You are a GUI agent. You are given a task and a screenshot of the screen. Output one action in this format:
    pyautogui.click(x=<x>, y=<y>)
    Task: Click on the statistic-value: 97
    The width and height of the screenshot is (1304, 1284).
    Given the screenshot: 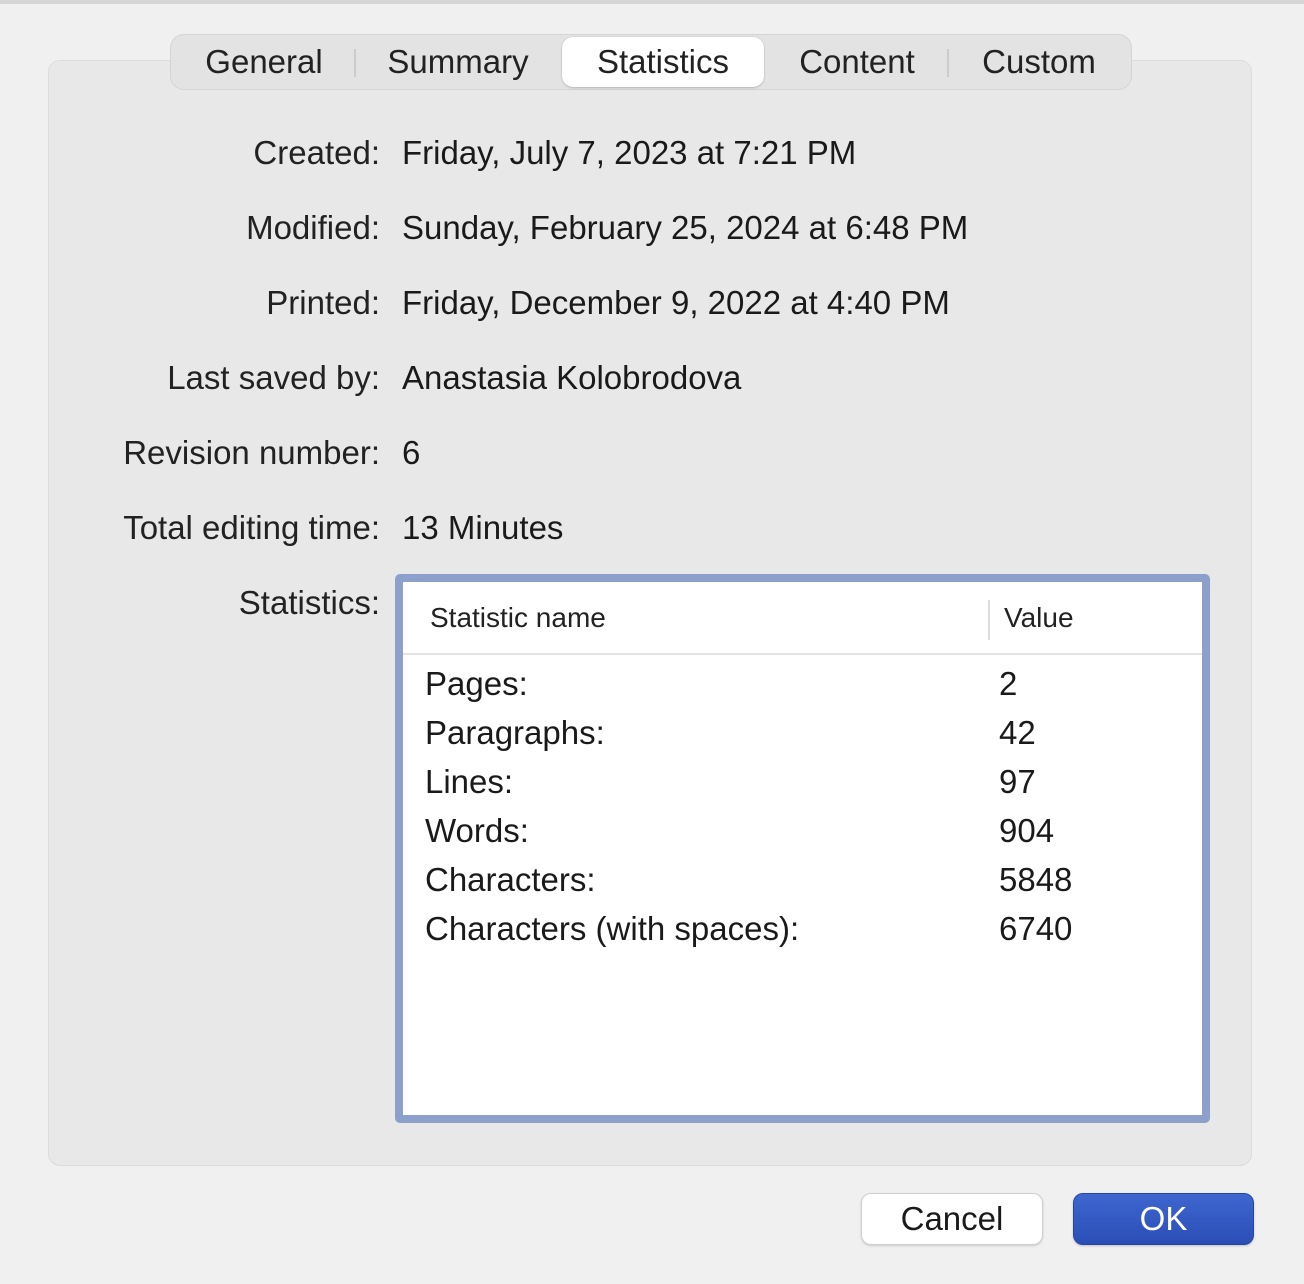 What is the action you would take?
    pyautogui.click(x=1017, y=781)
    